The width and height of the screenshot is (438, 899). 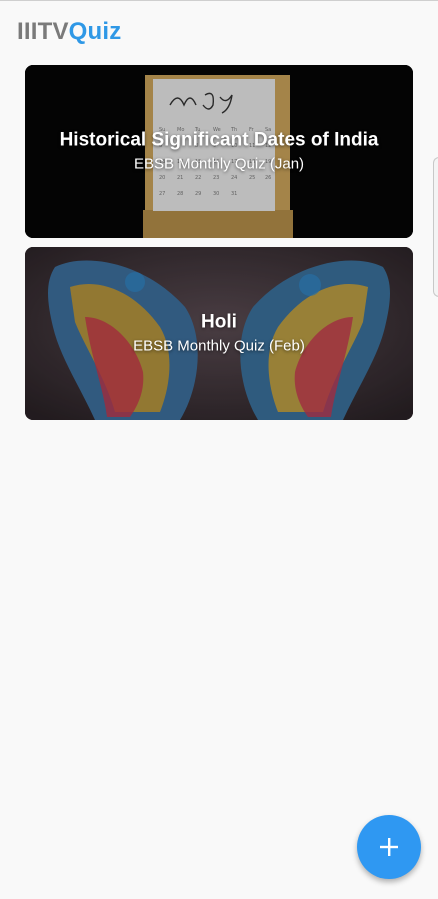 What do you see at coordinates (95, 31) in the screenshot?
I see `app-title-part-2: Quiz` at bounding box center [95, 31].